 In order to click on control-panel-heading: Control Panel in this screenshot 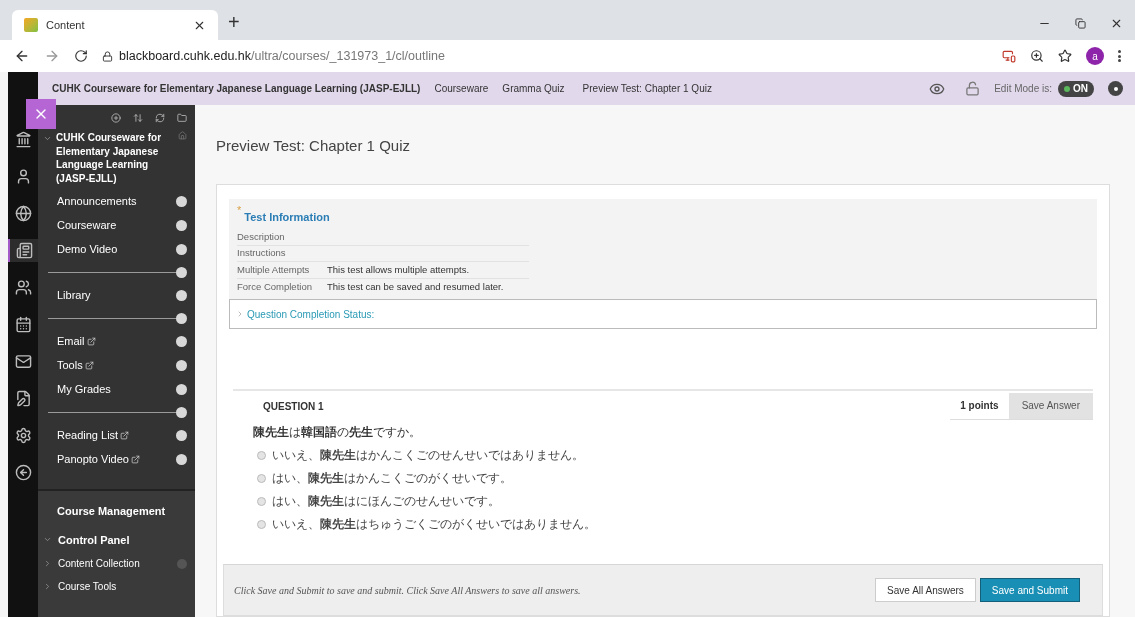, I will do `click(94, 539)`.